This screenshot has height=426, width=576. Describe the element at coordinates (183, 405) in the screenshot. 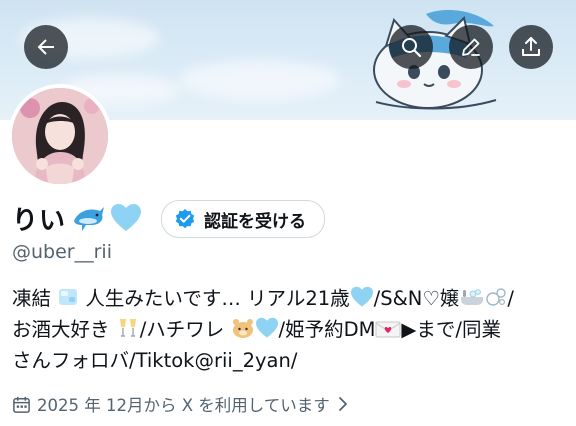

I see `joined-date-text: 2025 年 12月から X を利用しています` at that location.